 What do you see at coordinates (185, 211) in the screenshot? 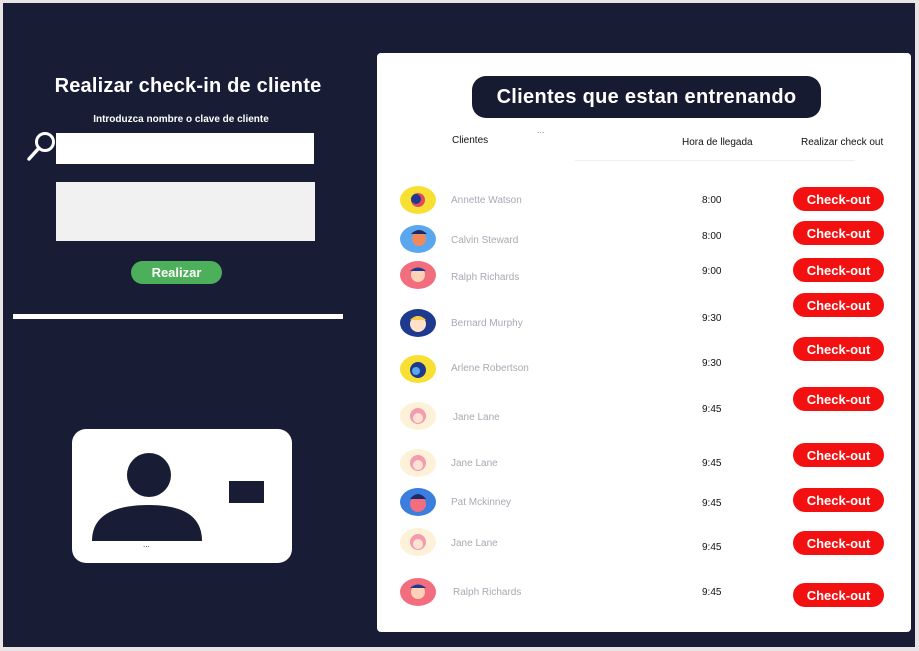
I see `client-details-box` at bounding box center [185, 211].